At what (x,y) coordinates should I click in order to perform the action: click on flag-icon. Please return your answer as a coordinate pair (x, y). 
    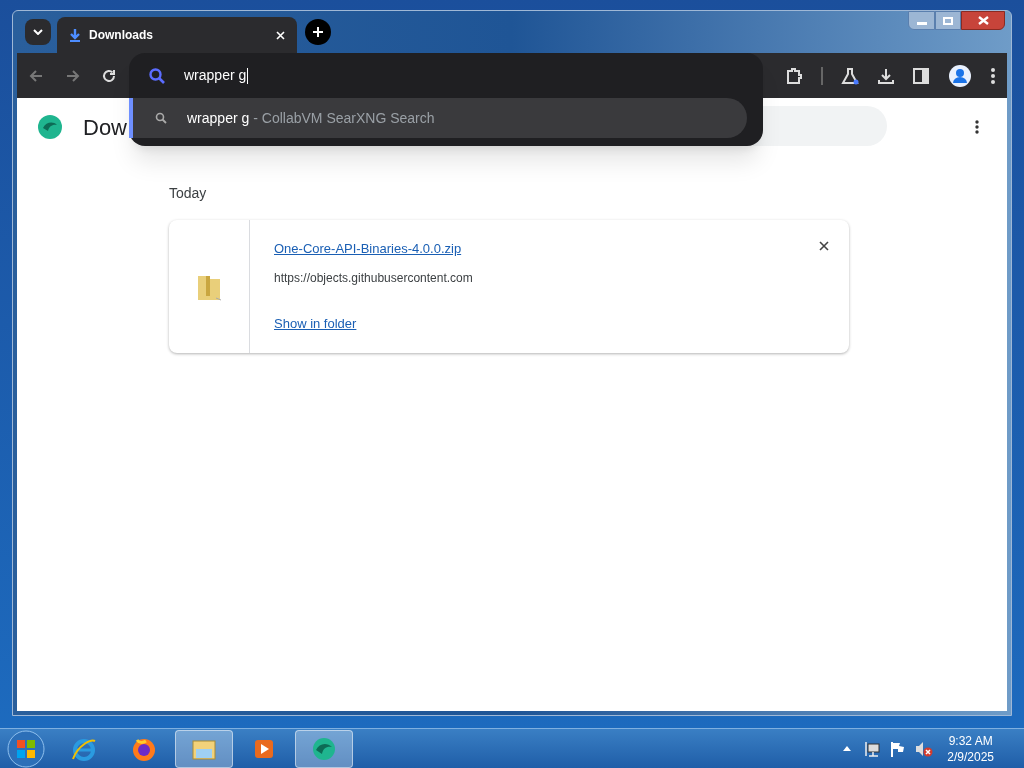
    Looking at the image, I should click on (898, 748).